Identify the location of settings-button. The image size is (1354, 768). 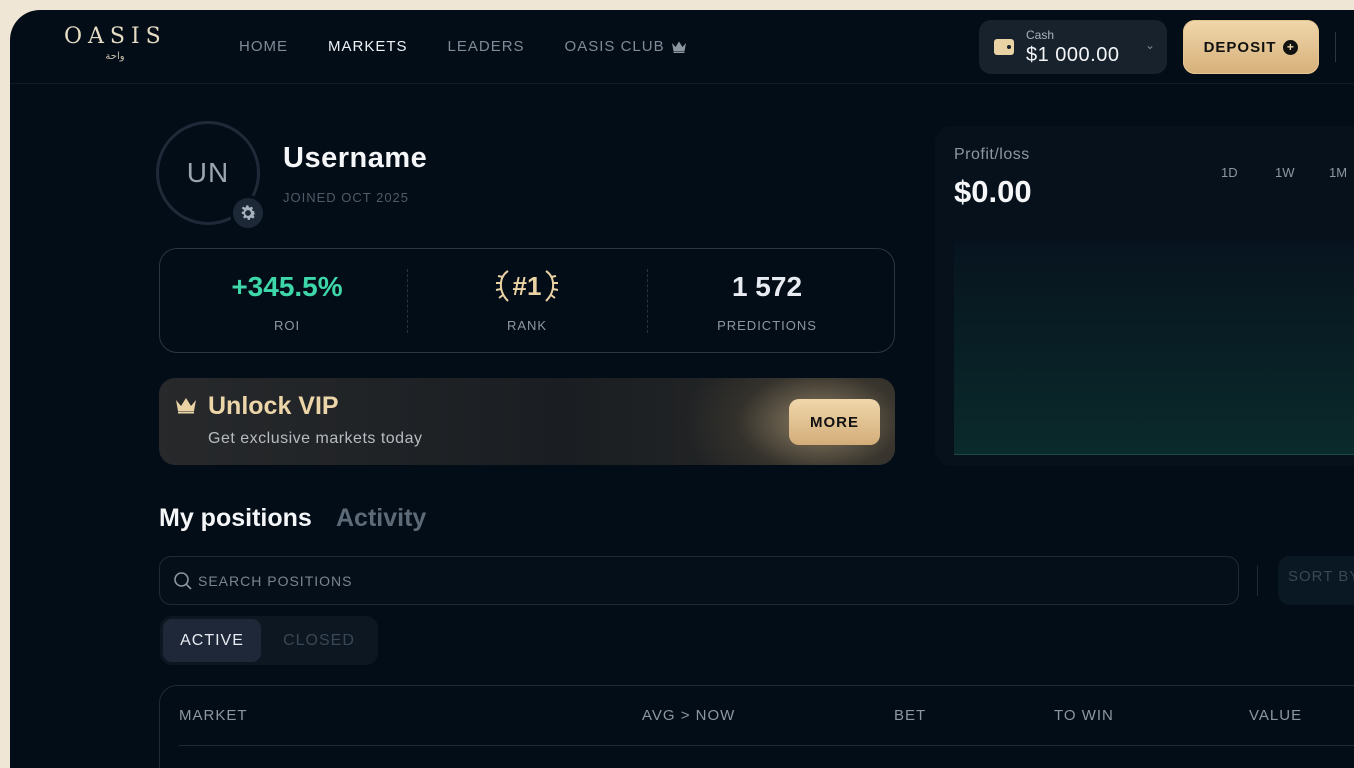
(248, 213).